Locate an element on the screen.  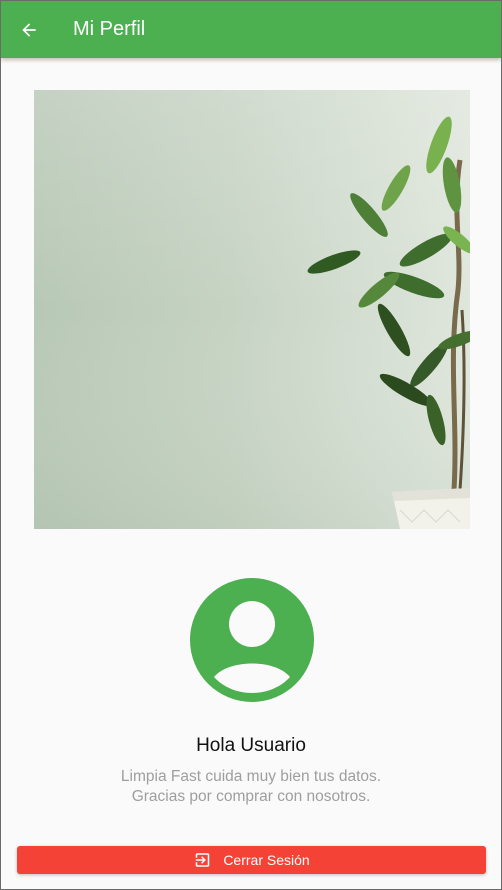
arrow-back-icon is located at coordinates (29, 30).